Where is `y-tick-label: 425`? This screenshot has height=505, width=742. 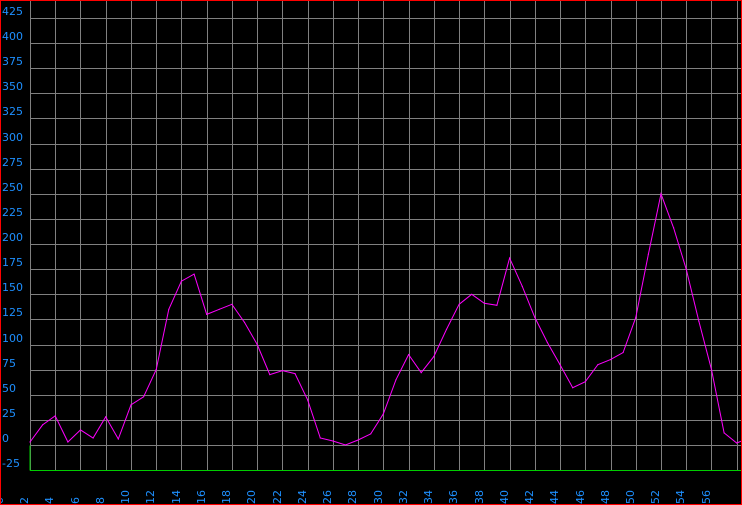 y-tick-label: 425 is located at coordinates (12, 11).